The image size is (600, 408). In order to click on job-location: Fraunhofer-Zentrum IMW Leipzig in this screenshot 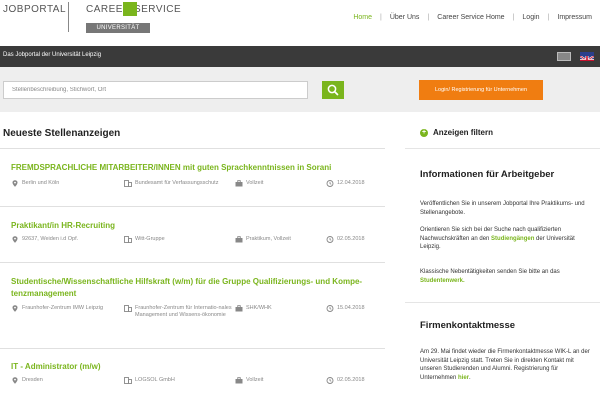, I will do `click(65, 308)`.